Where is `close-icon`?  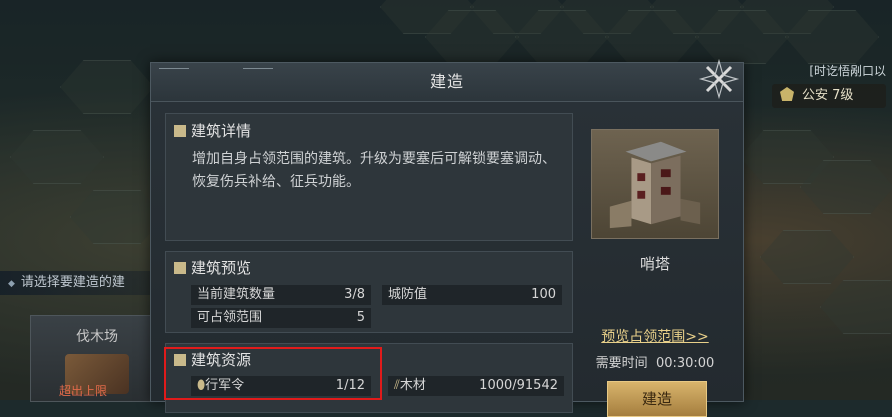 close-icon is located at coordinates (719, 79).